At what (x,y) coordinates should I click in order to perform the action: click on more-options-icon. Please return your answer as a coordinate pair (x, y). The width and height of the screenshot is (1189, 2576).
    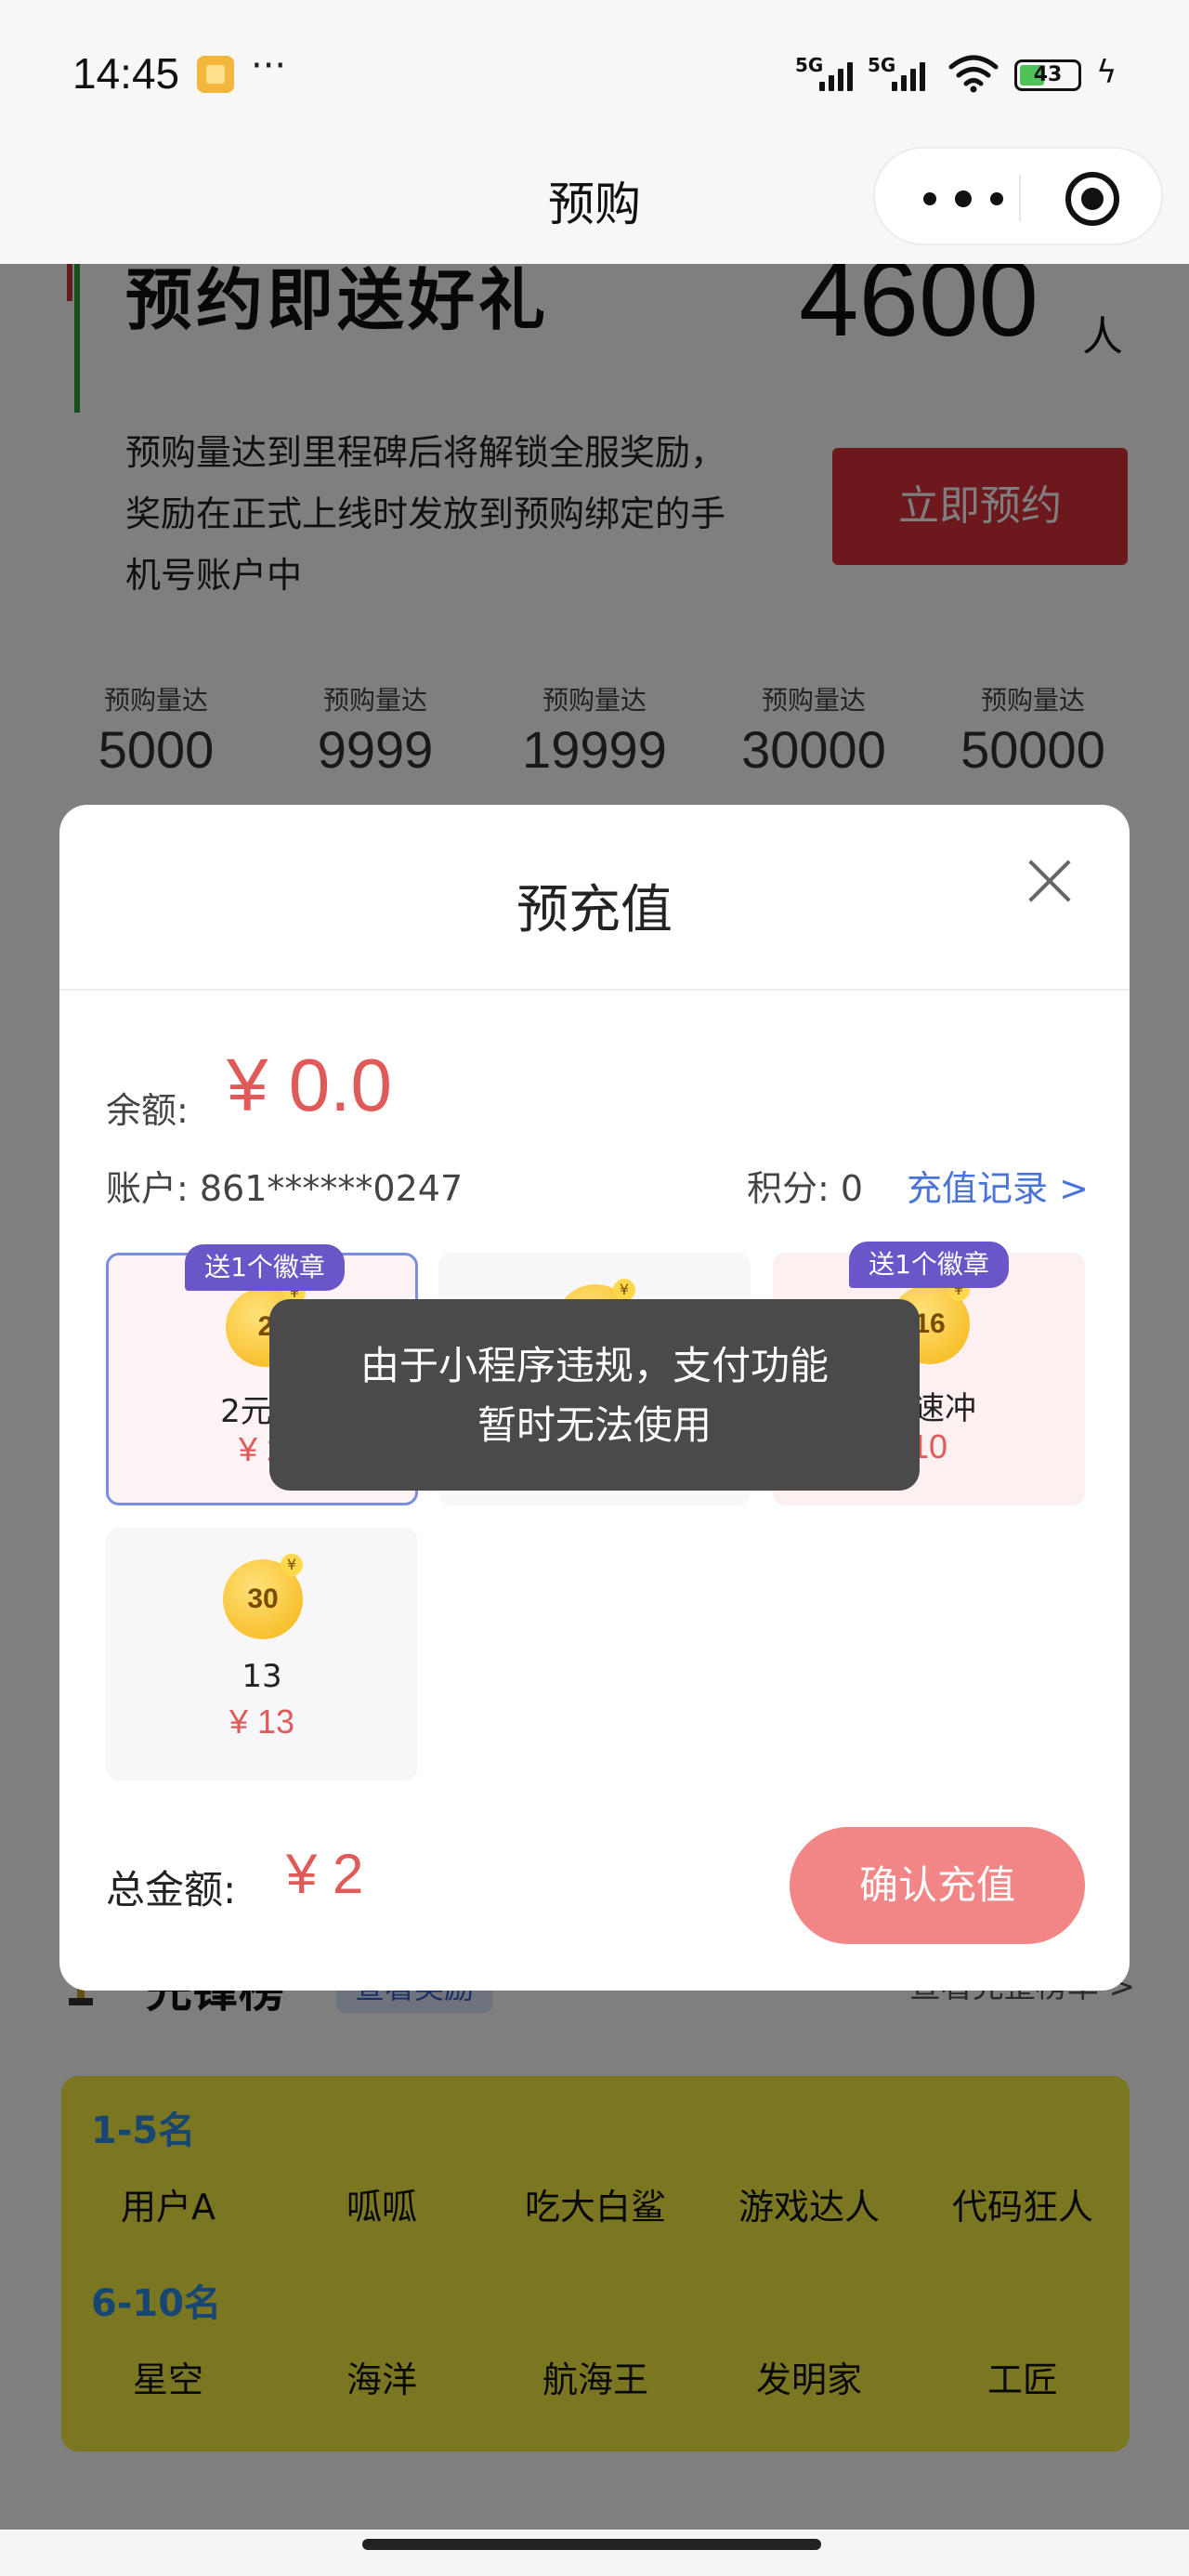
    Looking at the image, I should click on (963, 198).